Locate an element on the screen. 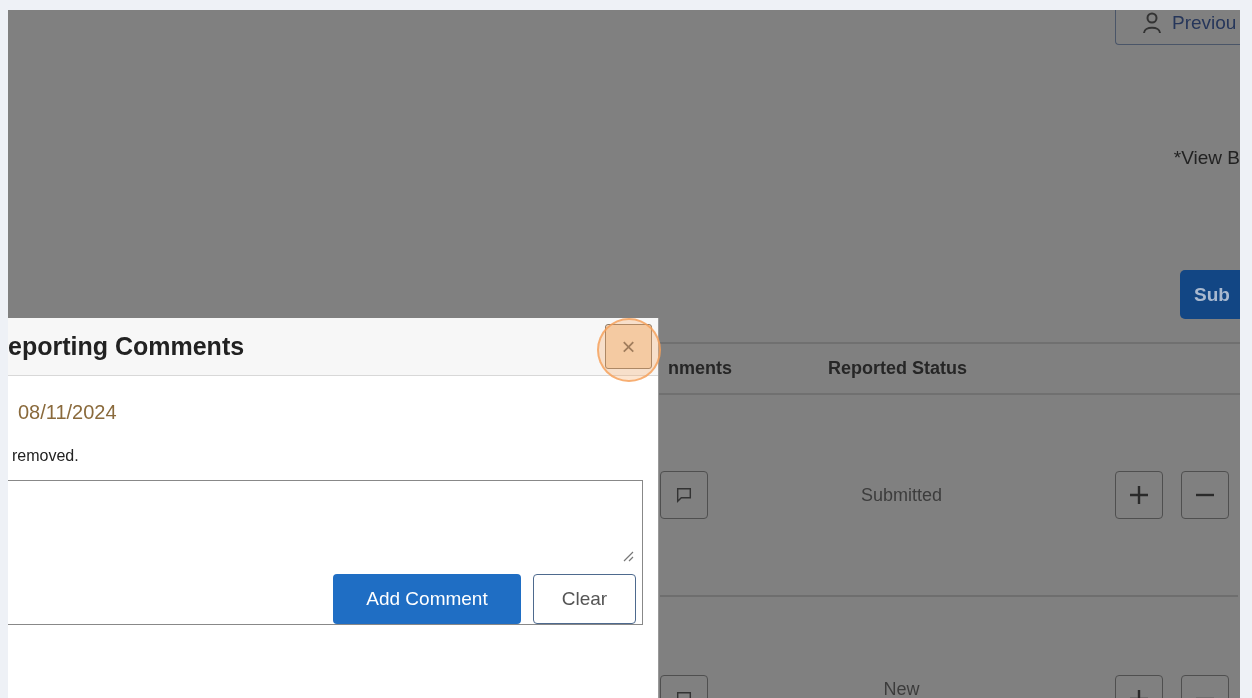 The image size is (1252, 698). resize-grip-icon is located at coordinates (628, 556).